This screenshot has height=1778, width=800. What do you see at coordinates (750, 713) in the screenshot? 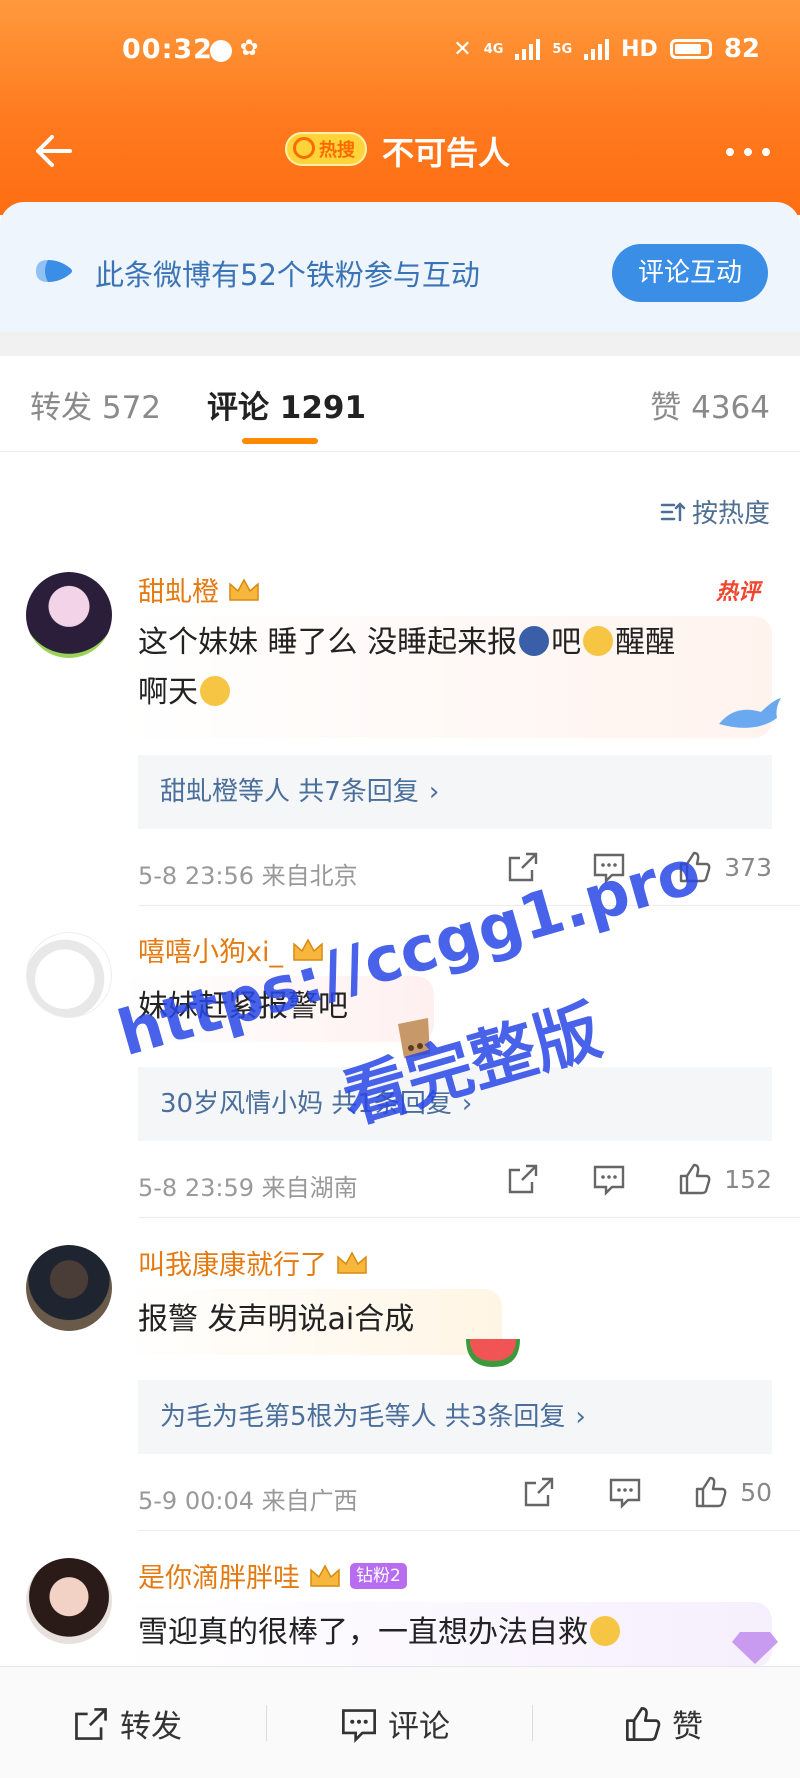
I see `whale-decoration-icon` at bounding box center [750, 713].